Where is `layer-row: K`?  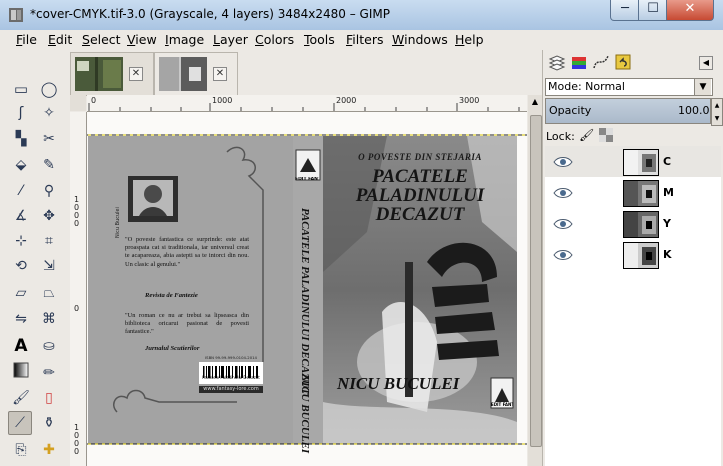 layer-row: K is located at coordinates (633, 254).